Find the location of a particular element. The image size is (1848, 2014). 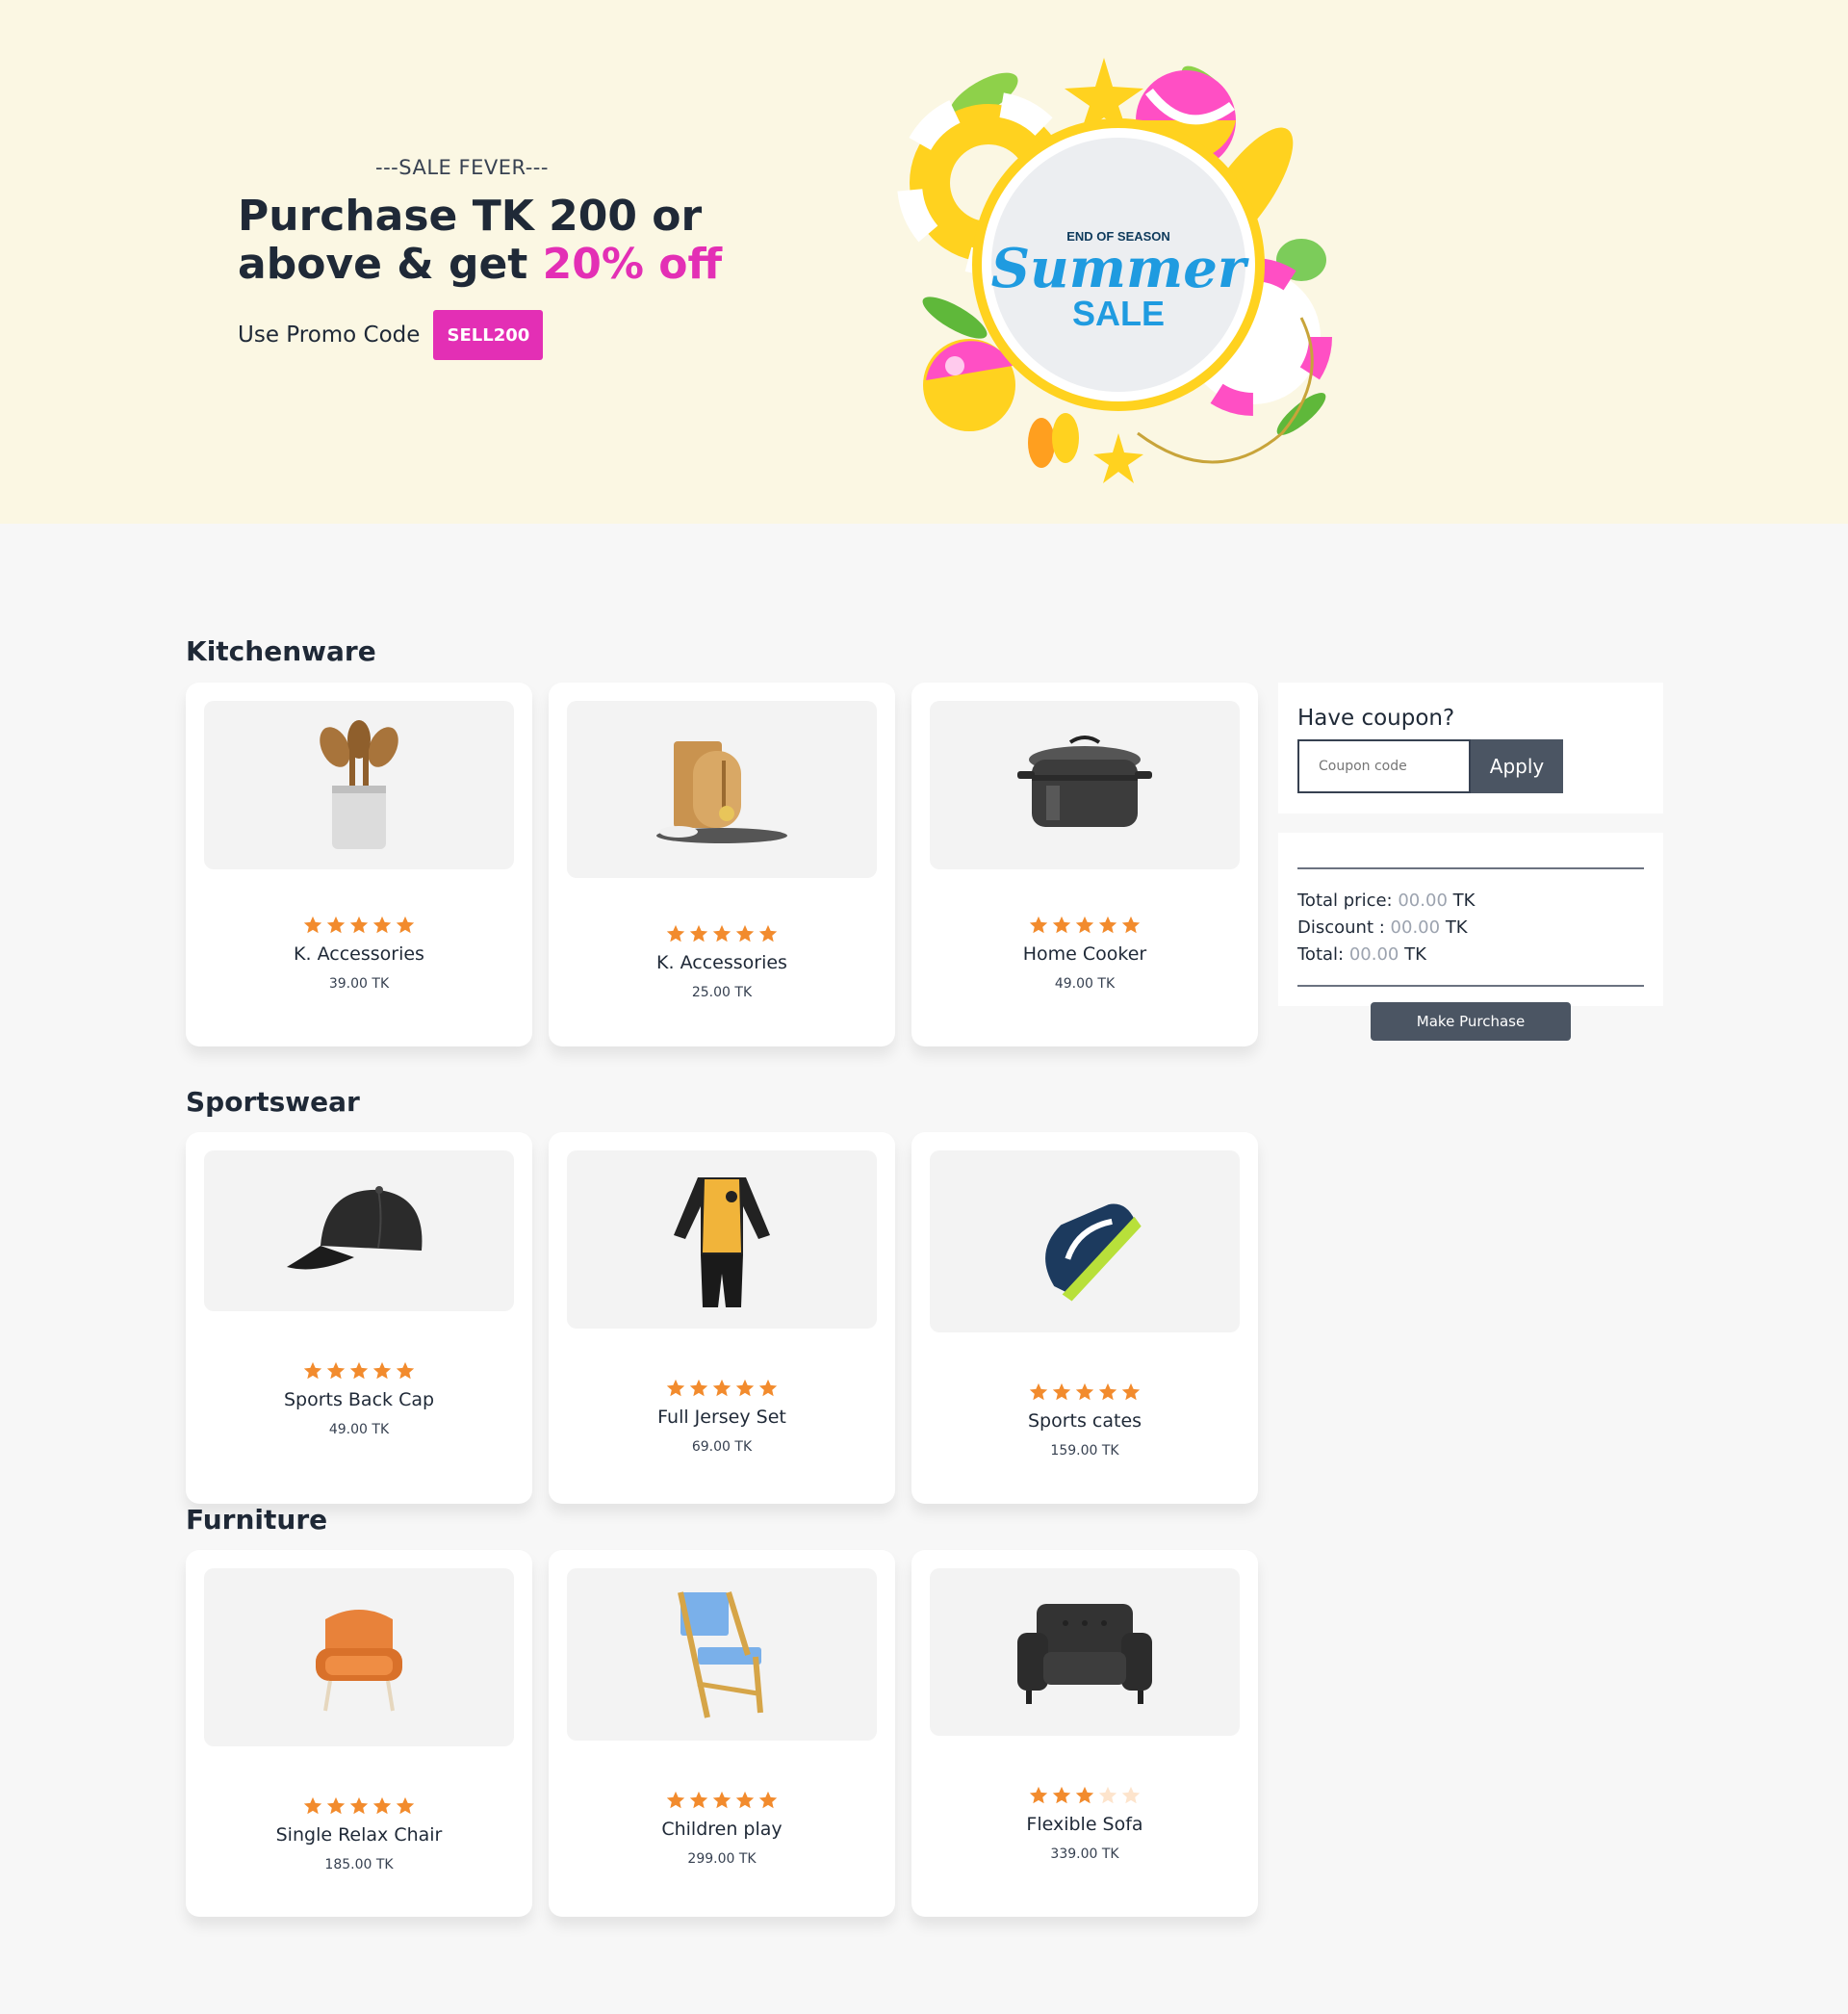

product-card: Sports Back Cap 49.00 TK is located at coordinates (359, 1318).